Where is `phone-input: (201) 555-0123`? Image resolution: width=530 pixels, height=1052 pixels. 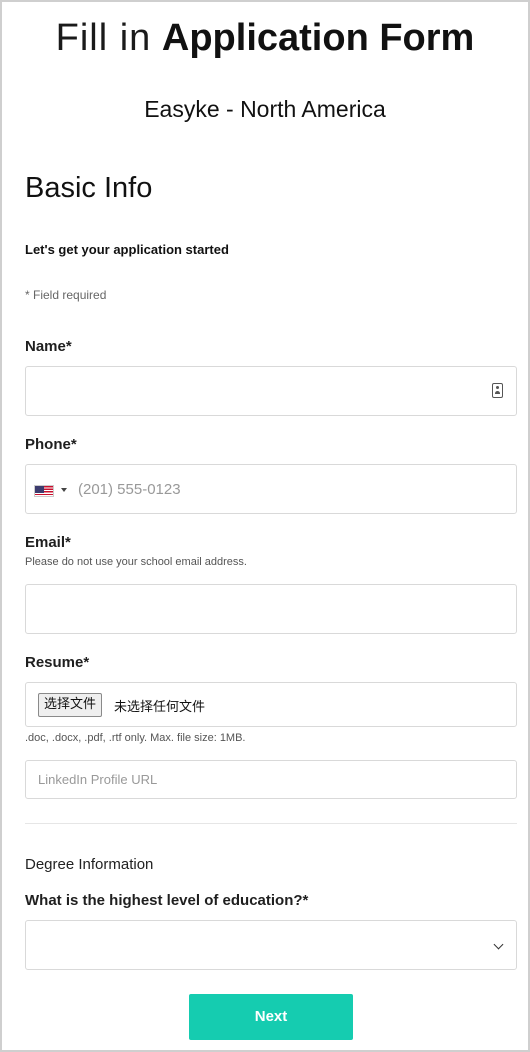 phone-input: (201) 555-0123 is located at coordinates (271, 489).